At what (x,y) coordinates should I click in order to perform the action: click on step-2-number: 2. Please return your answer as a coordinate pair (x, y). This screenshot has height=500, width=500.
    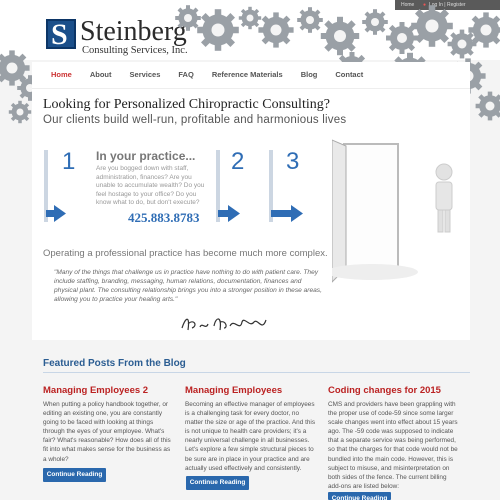
    Looking at the image, I should click on (238, 161).